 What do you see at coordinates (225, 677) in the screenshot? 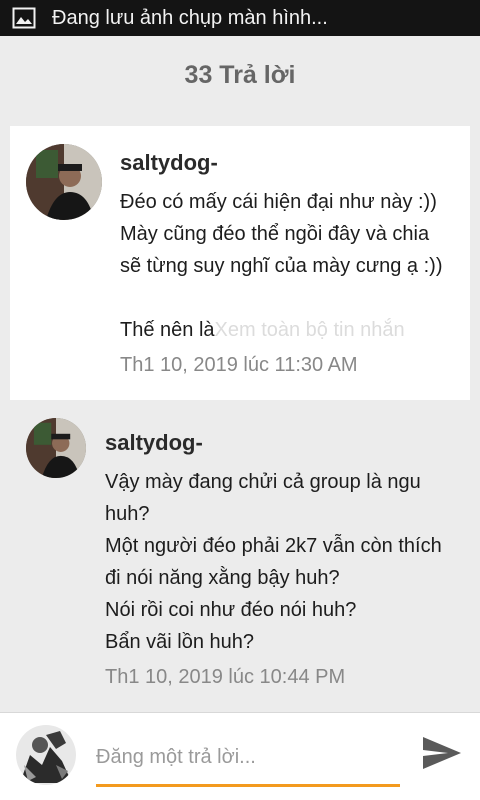
I see `timestamp: Th1 10, 2019 lúc 10:44 PM` at bounding box center [225, 677].